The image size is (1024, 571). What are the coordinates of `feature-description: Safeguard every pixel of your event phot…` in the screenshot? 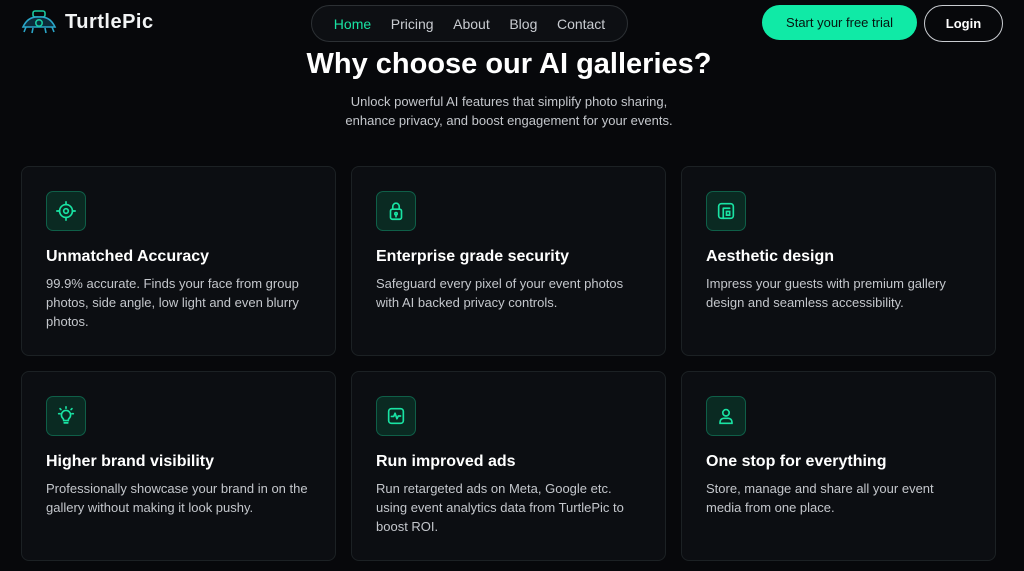 It's located at (500, 293).